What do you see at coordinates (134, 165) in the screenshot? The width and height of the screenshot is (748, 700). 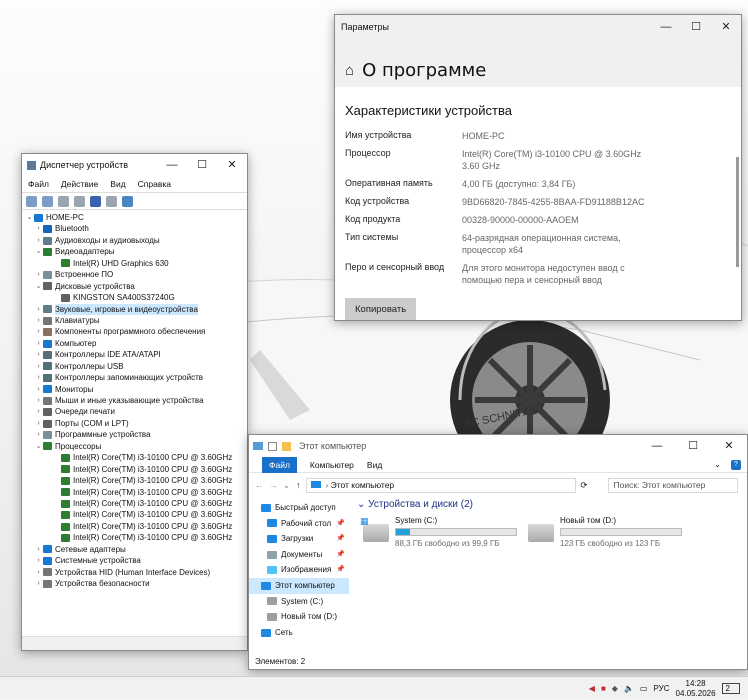 I see `device-manager-titlebar: Диспетчер устройств — ☐ ✕` at bounding box center [134, 165].